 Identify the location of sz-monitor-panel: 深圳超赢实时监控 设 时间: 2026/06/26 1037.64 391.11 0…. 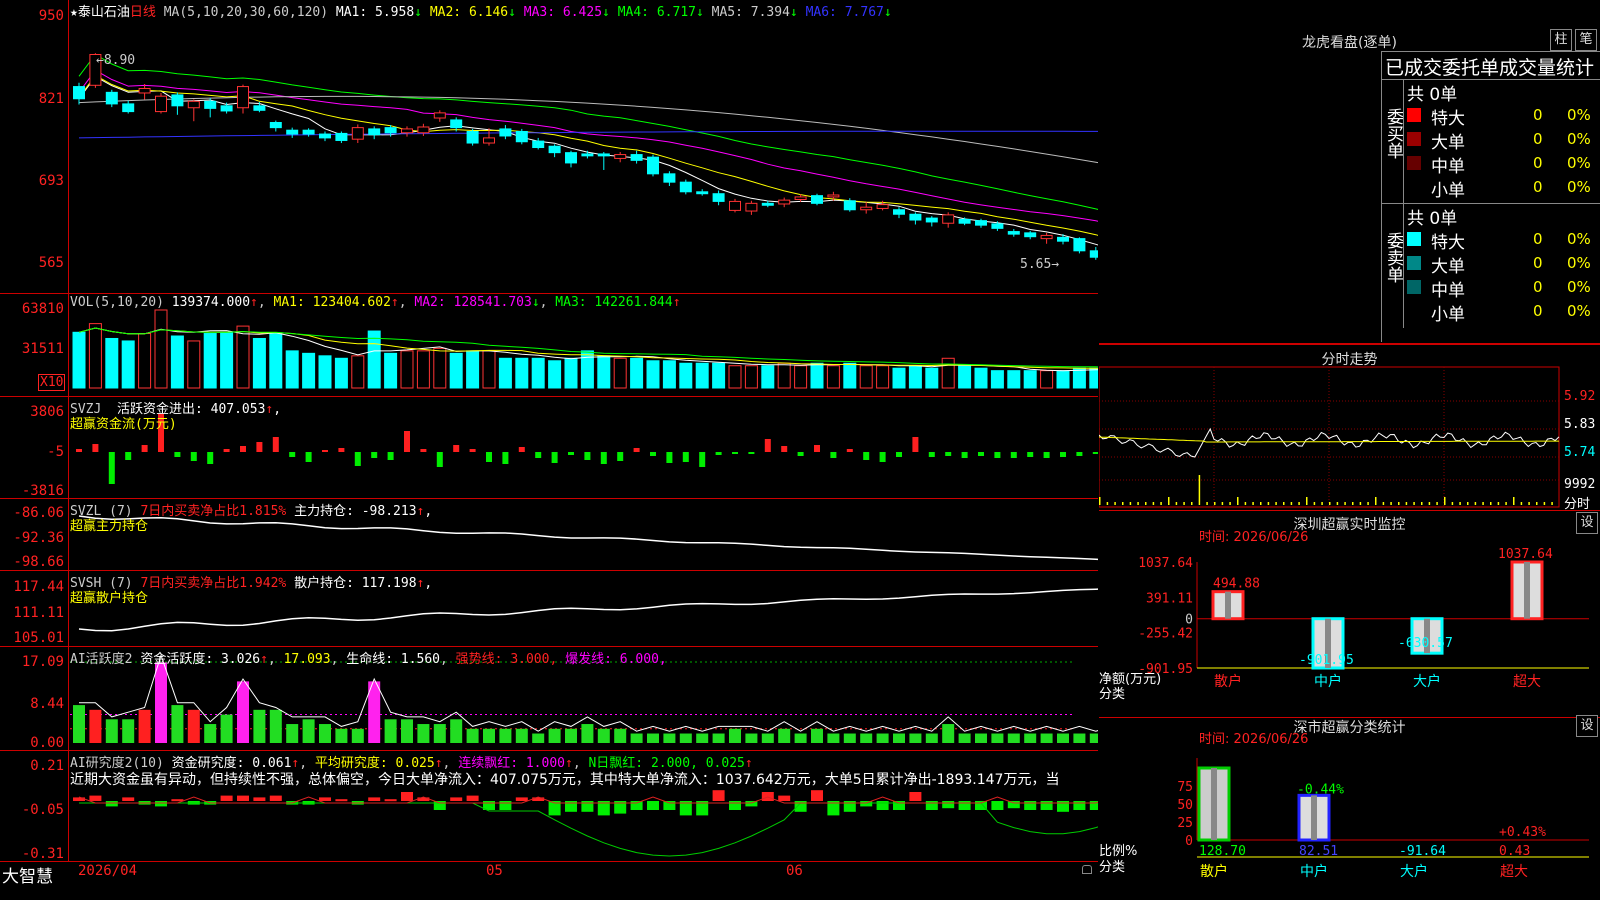
(1349, 614).